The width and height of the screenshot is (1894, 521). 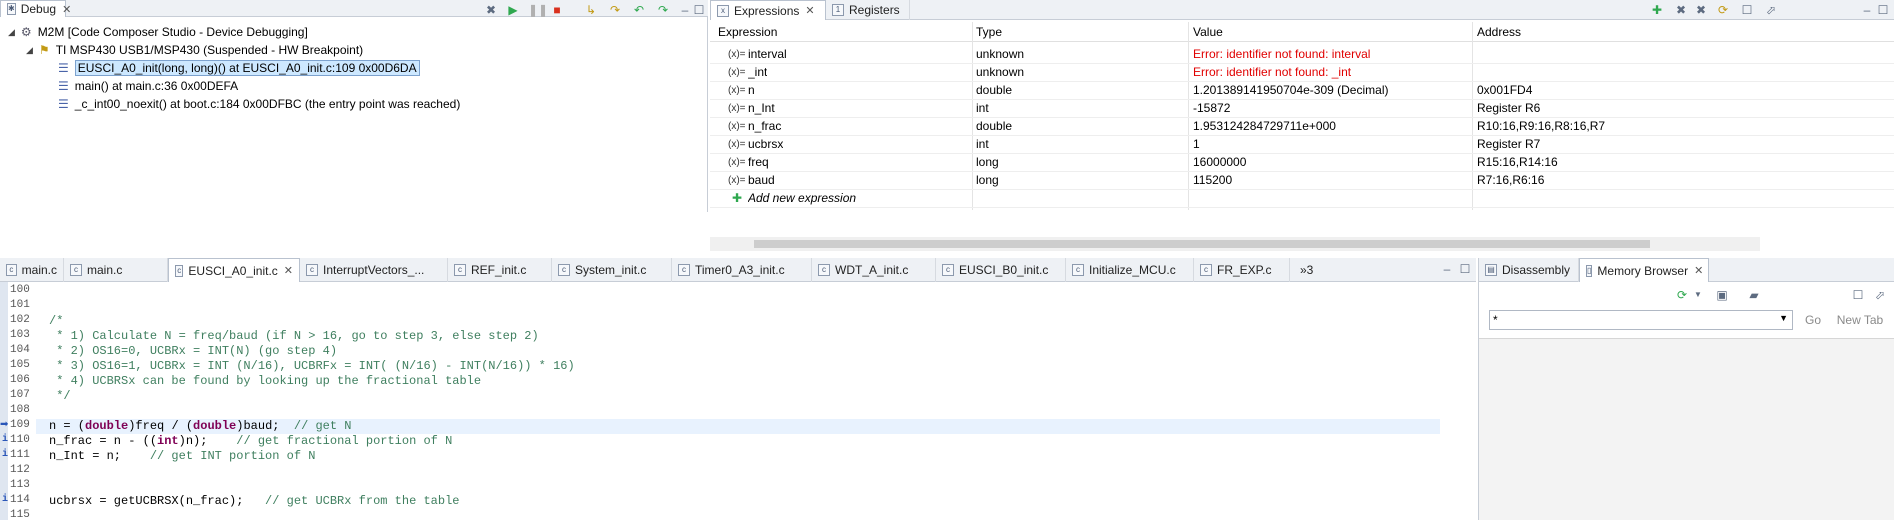 I want to click on expressions-hscrollbar, so click(x=1235, y=244).